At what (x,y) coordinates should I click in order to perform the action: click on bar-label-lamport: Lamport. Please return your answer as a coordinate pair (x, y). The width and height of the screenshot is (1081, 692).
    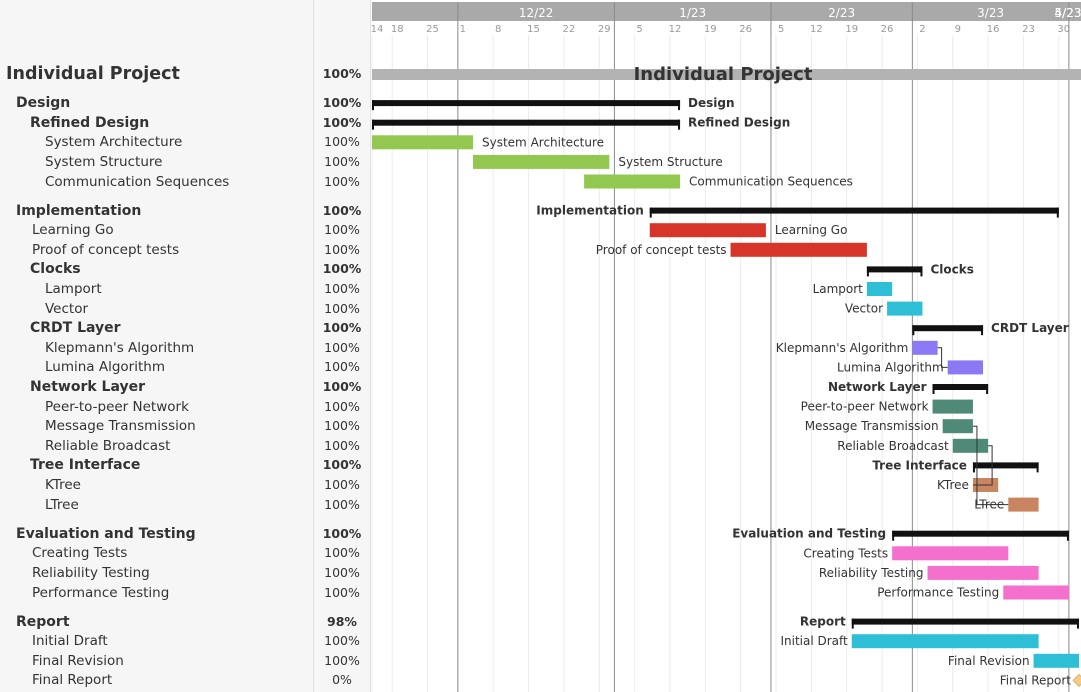
    Looking at the image, I should click on (838, 289).